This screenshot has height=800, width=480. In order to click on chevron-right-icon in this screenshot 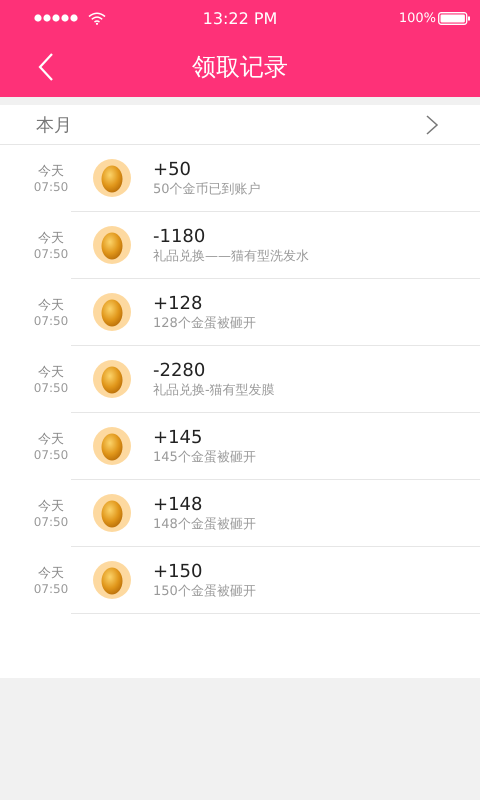, I will do `click(432, 124)`.